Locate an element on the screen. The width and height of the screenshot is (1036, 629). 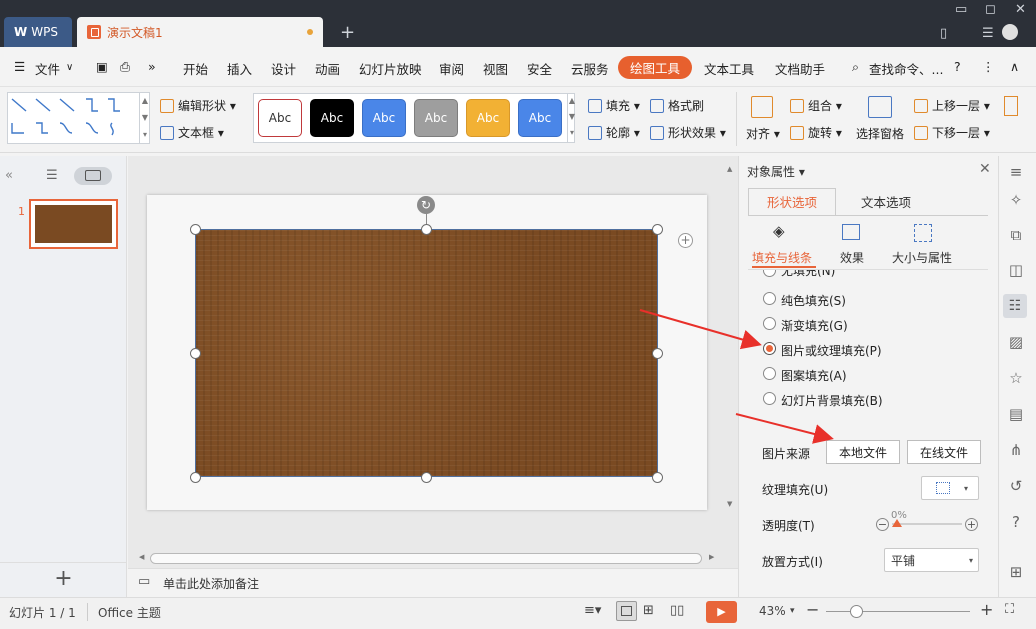
arrow-to-local-file is located at coordinates (784, 428).